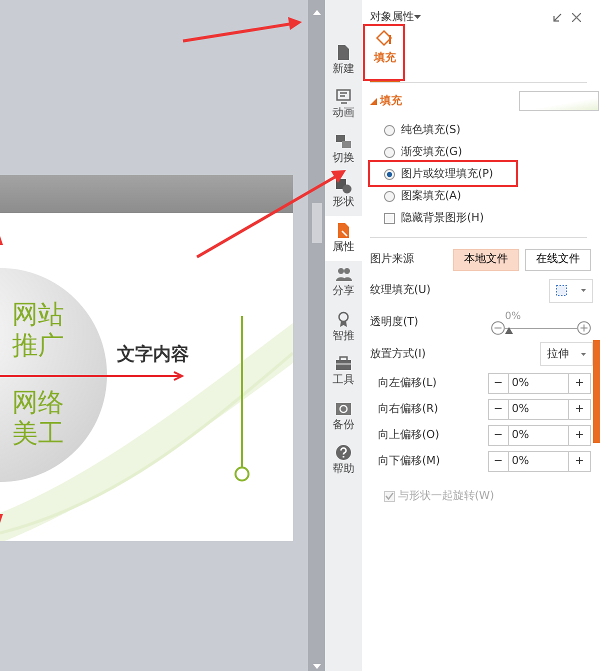 Image resolution: width=600 pixels, height=671 pixels. What do you see at coordinates (571, 290) in the screenshot?
I see `texture-dropdown` at bounding box center [571, 290].